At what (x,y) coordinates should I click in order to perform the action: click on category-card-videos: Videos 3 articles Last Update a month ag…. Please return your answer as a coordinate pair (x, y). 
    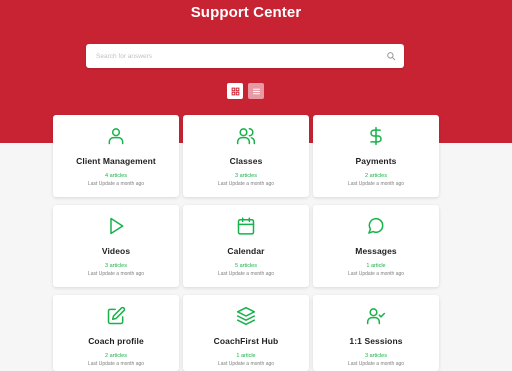
    Looking at the image, I should click on (116, 246).